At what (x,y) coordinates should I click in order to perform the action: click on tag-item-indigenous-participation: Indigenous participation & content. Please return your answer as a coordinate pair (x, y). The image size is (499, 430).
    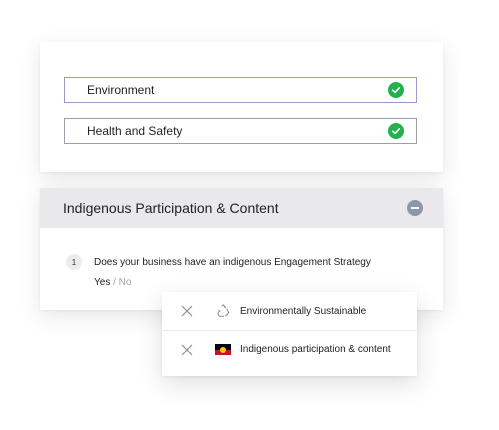
    Looking at the image, I should click on (289, 349).